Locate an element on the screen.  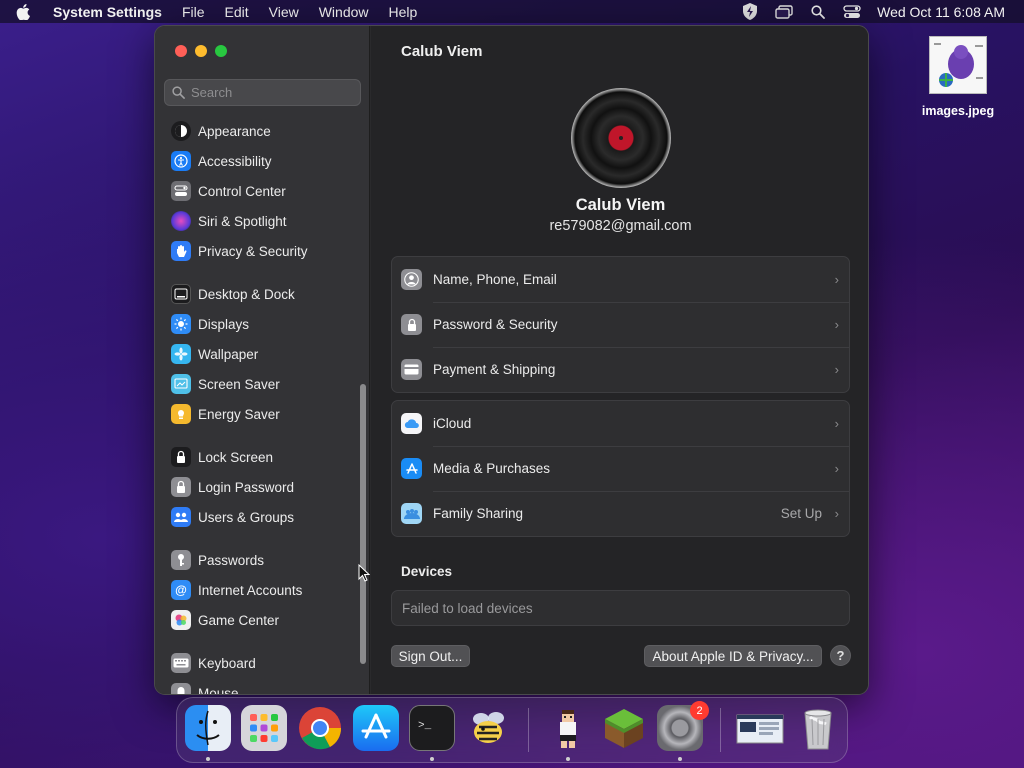
sidebar-item-login-password: Login Password is located at coordinates (232, 487).